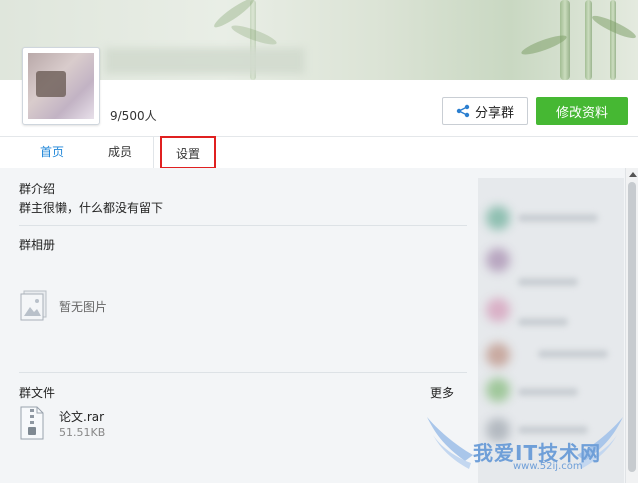 The height and width of the screenshot is (483, 638). What do you see at coordinates (548, 466) in the screenshot?
I see `watermark-url: www.52ij.com` at bounding box center [548, 466].